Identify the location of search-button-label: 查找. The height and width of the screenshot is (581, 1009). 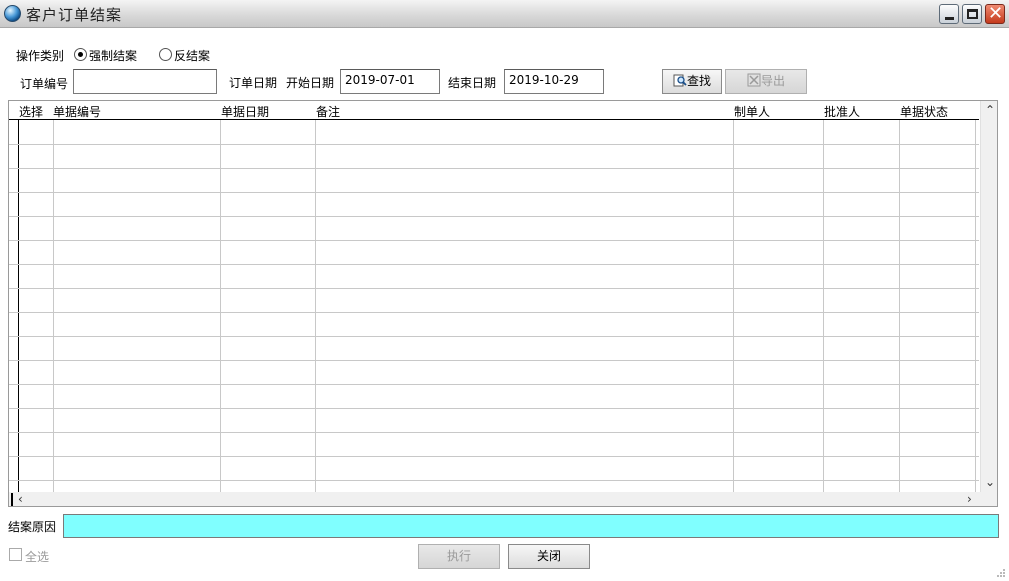
(698, 81).